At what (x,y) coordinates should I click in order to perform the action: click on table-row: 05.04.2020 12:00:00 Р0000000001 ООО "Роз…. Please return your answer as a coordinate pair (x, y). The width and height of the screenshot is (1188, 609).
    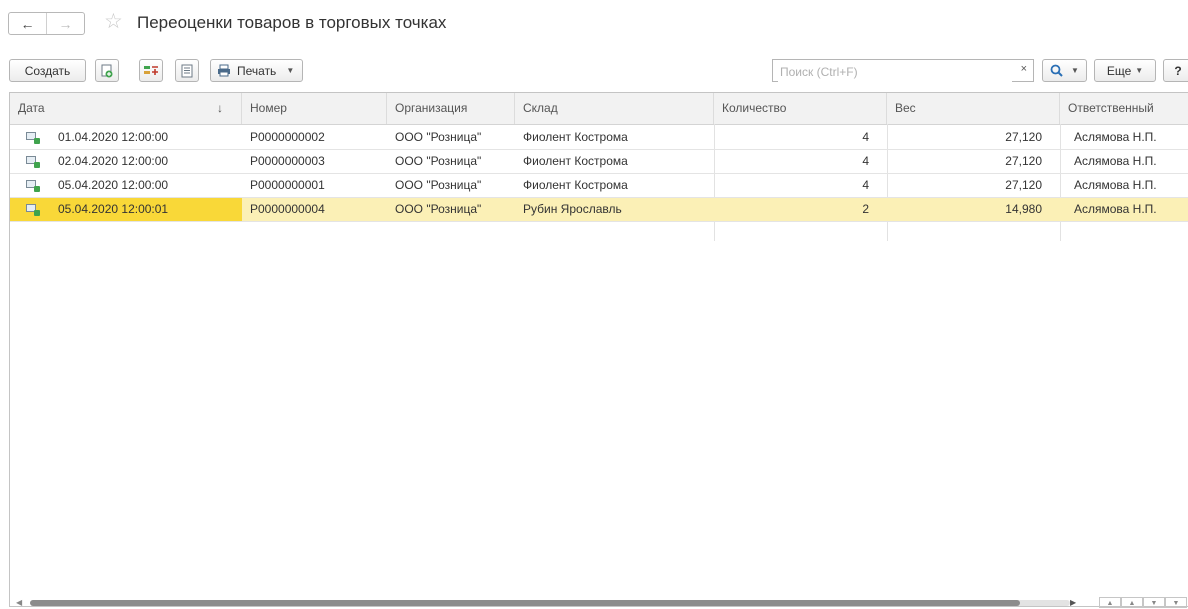
    Looking at the image, I should click on (599, 186).